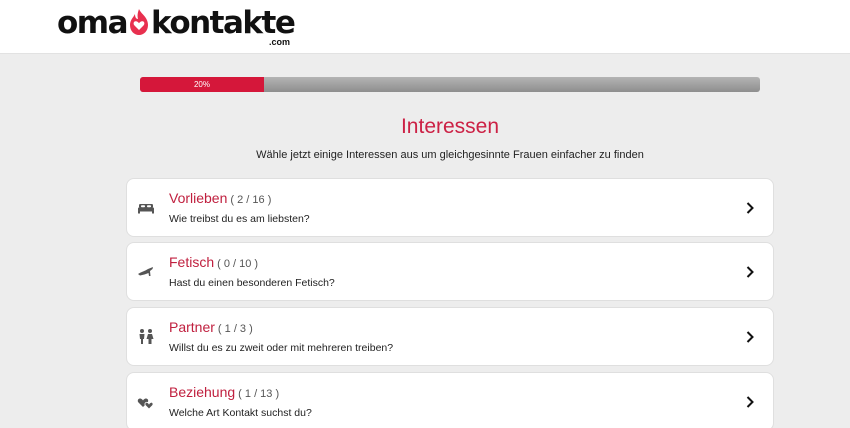 This screenshot has width=850, height=428. What do you see at coordinates (192, 327) in the screenshot?
I see `category-name: Partner` at bounding box center [192, 327].